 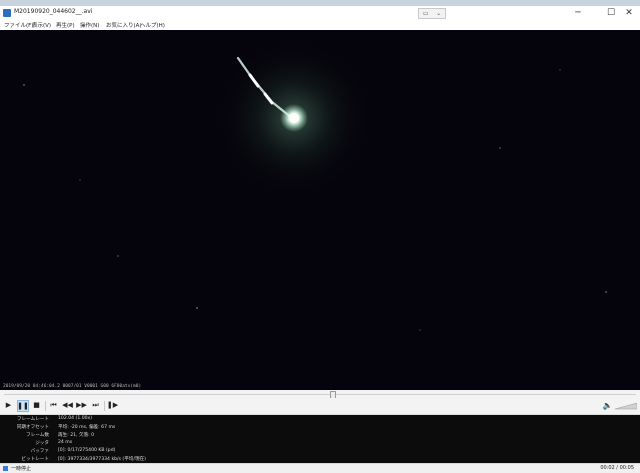 What do you see at coordinates (42, 443) in the screenshot?
I see `stat-jitter-label: ジッタ` at bounding box center [42, 443].